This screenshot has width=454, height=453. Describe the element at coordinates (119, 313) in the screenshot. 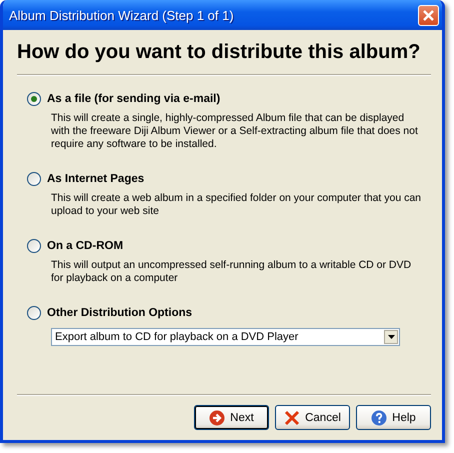

I see `option-label: Other Distribution Options` at that location.